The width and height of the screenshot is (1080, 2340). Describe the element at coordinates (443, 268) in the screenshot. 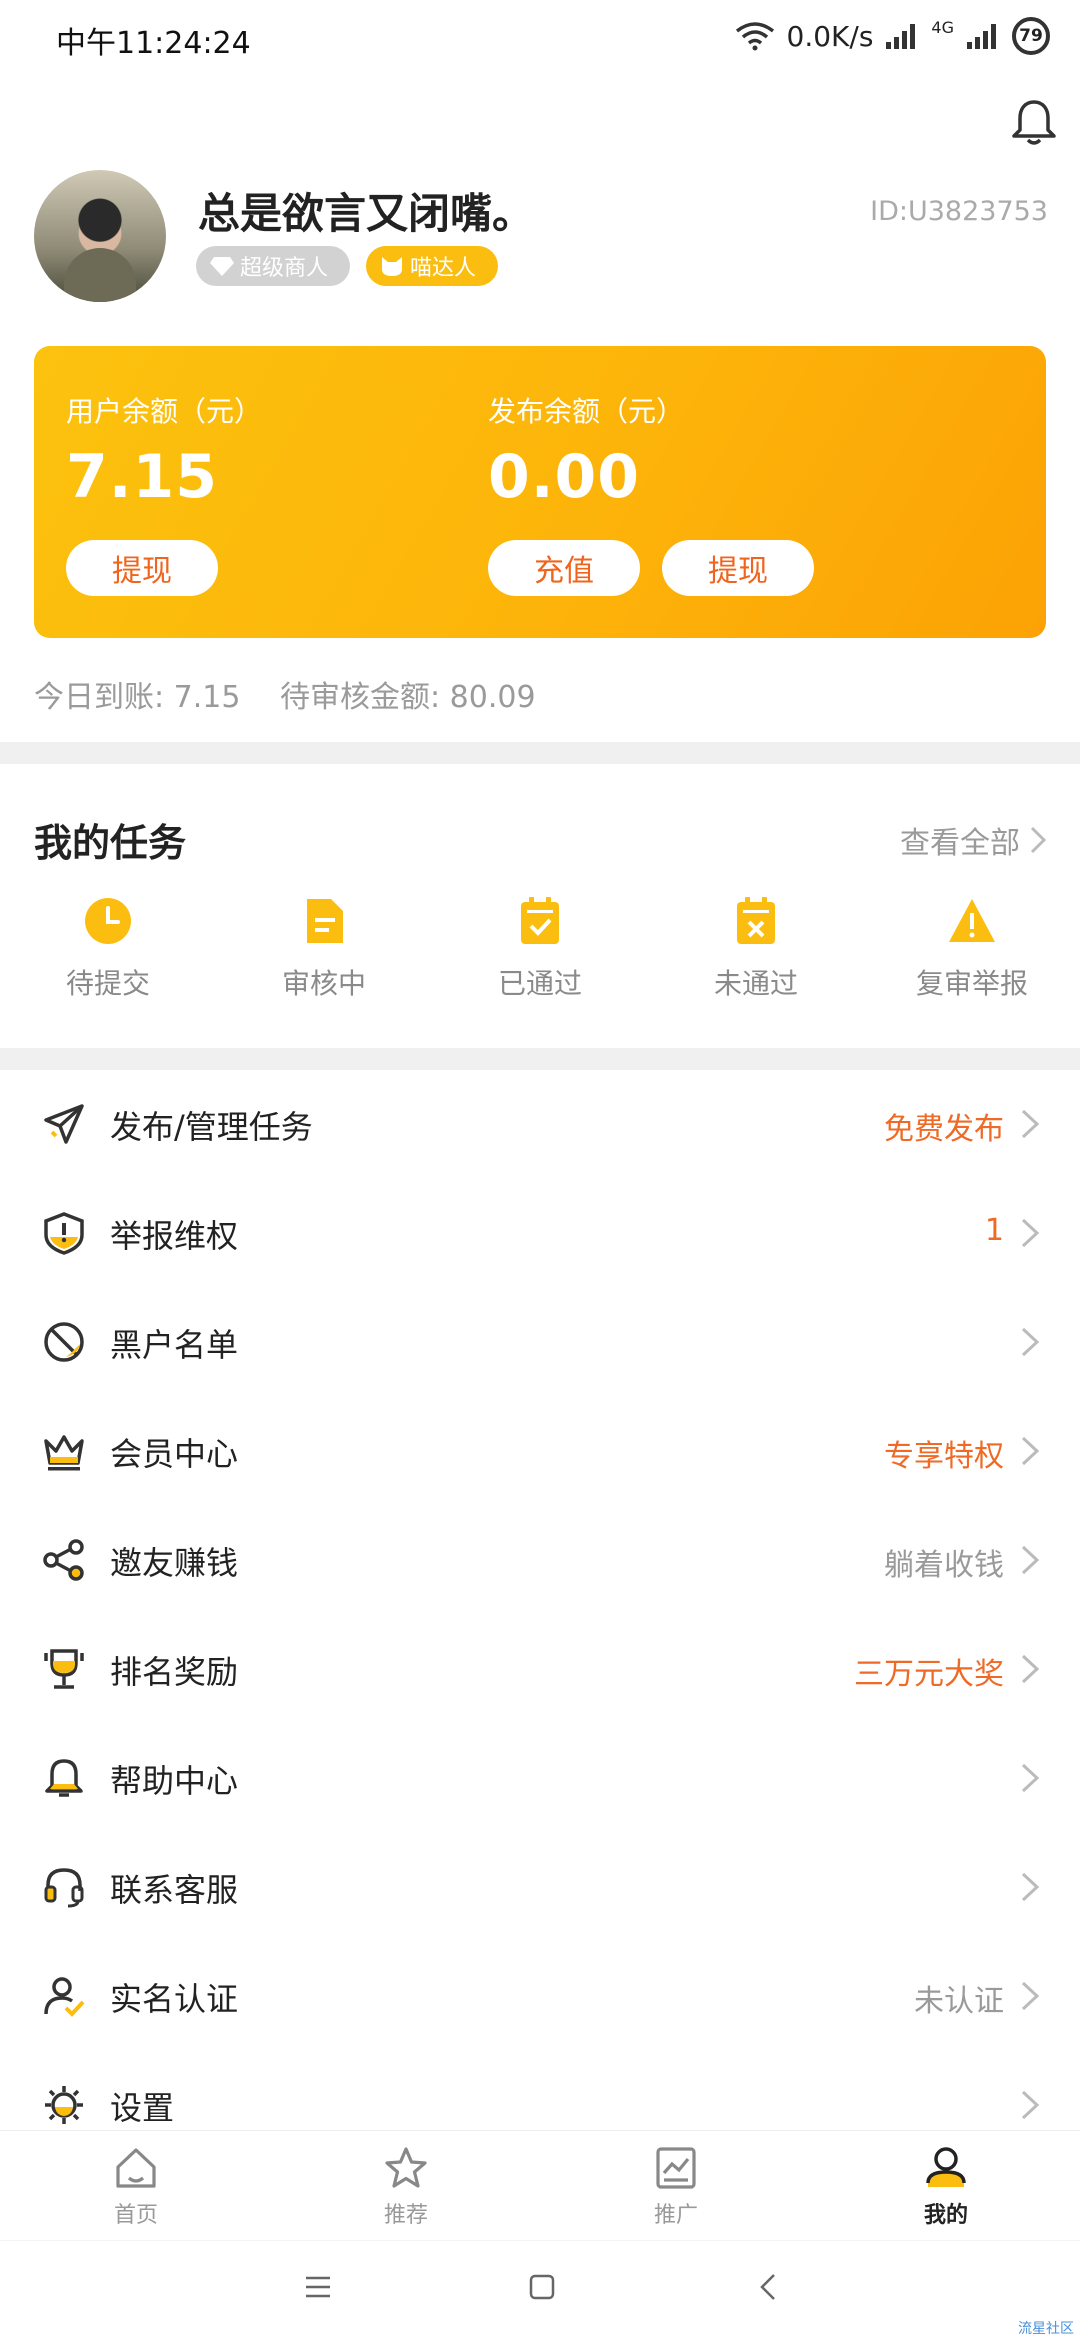

I see `badge-label: 喵达人` at that location.